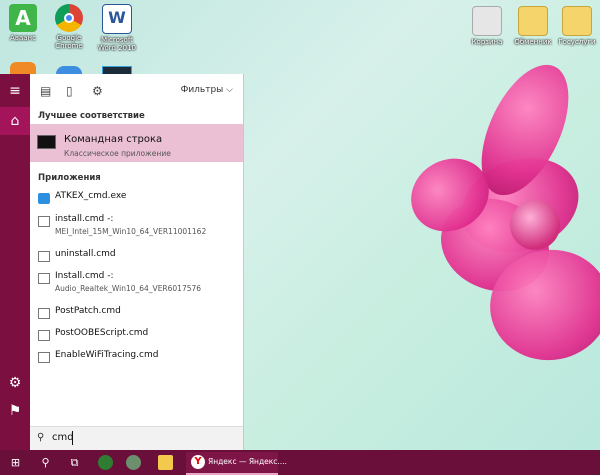 The image size is (600, 475). What do you see at coordinates (69, 178) in the screenshot?
I see `apps-heading: Приложения` at bounding box center [69, 178].